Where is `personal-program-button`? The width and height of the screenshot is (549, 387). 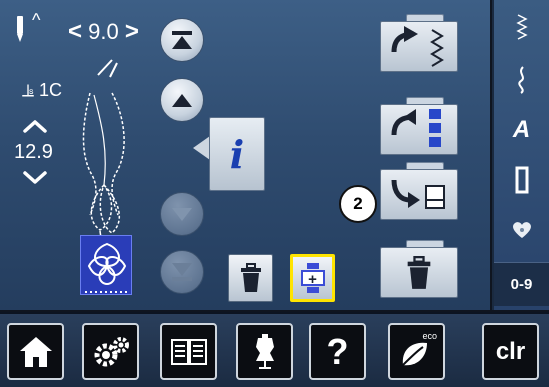 personal-program-button is located at coordinates (521, 230).